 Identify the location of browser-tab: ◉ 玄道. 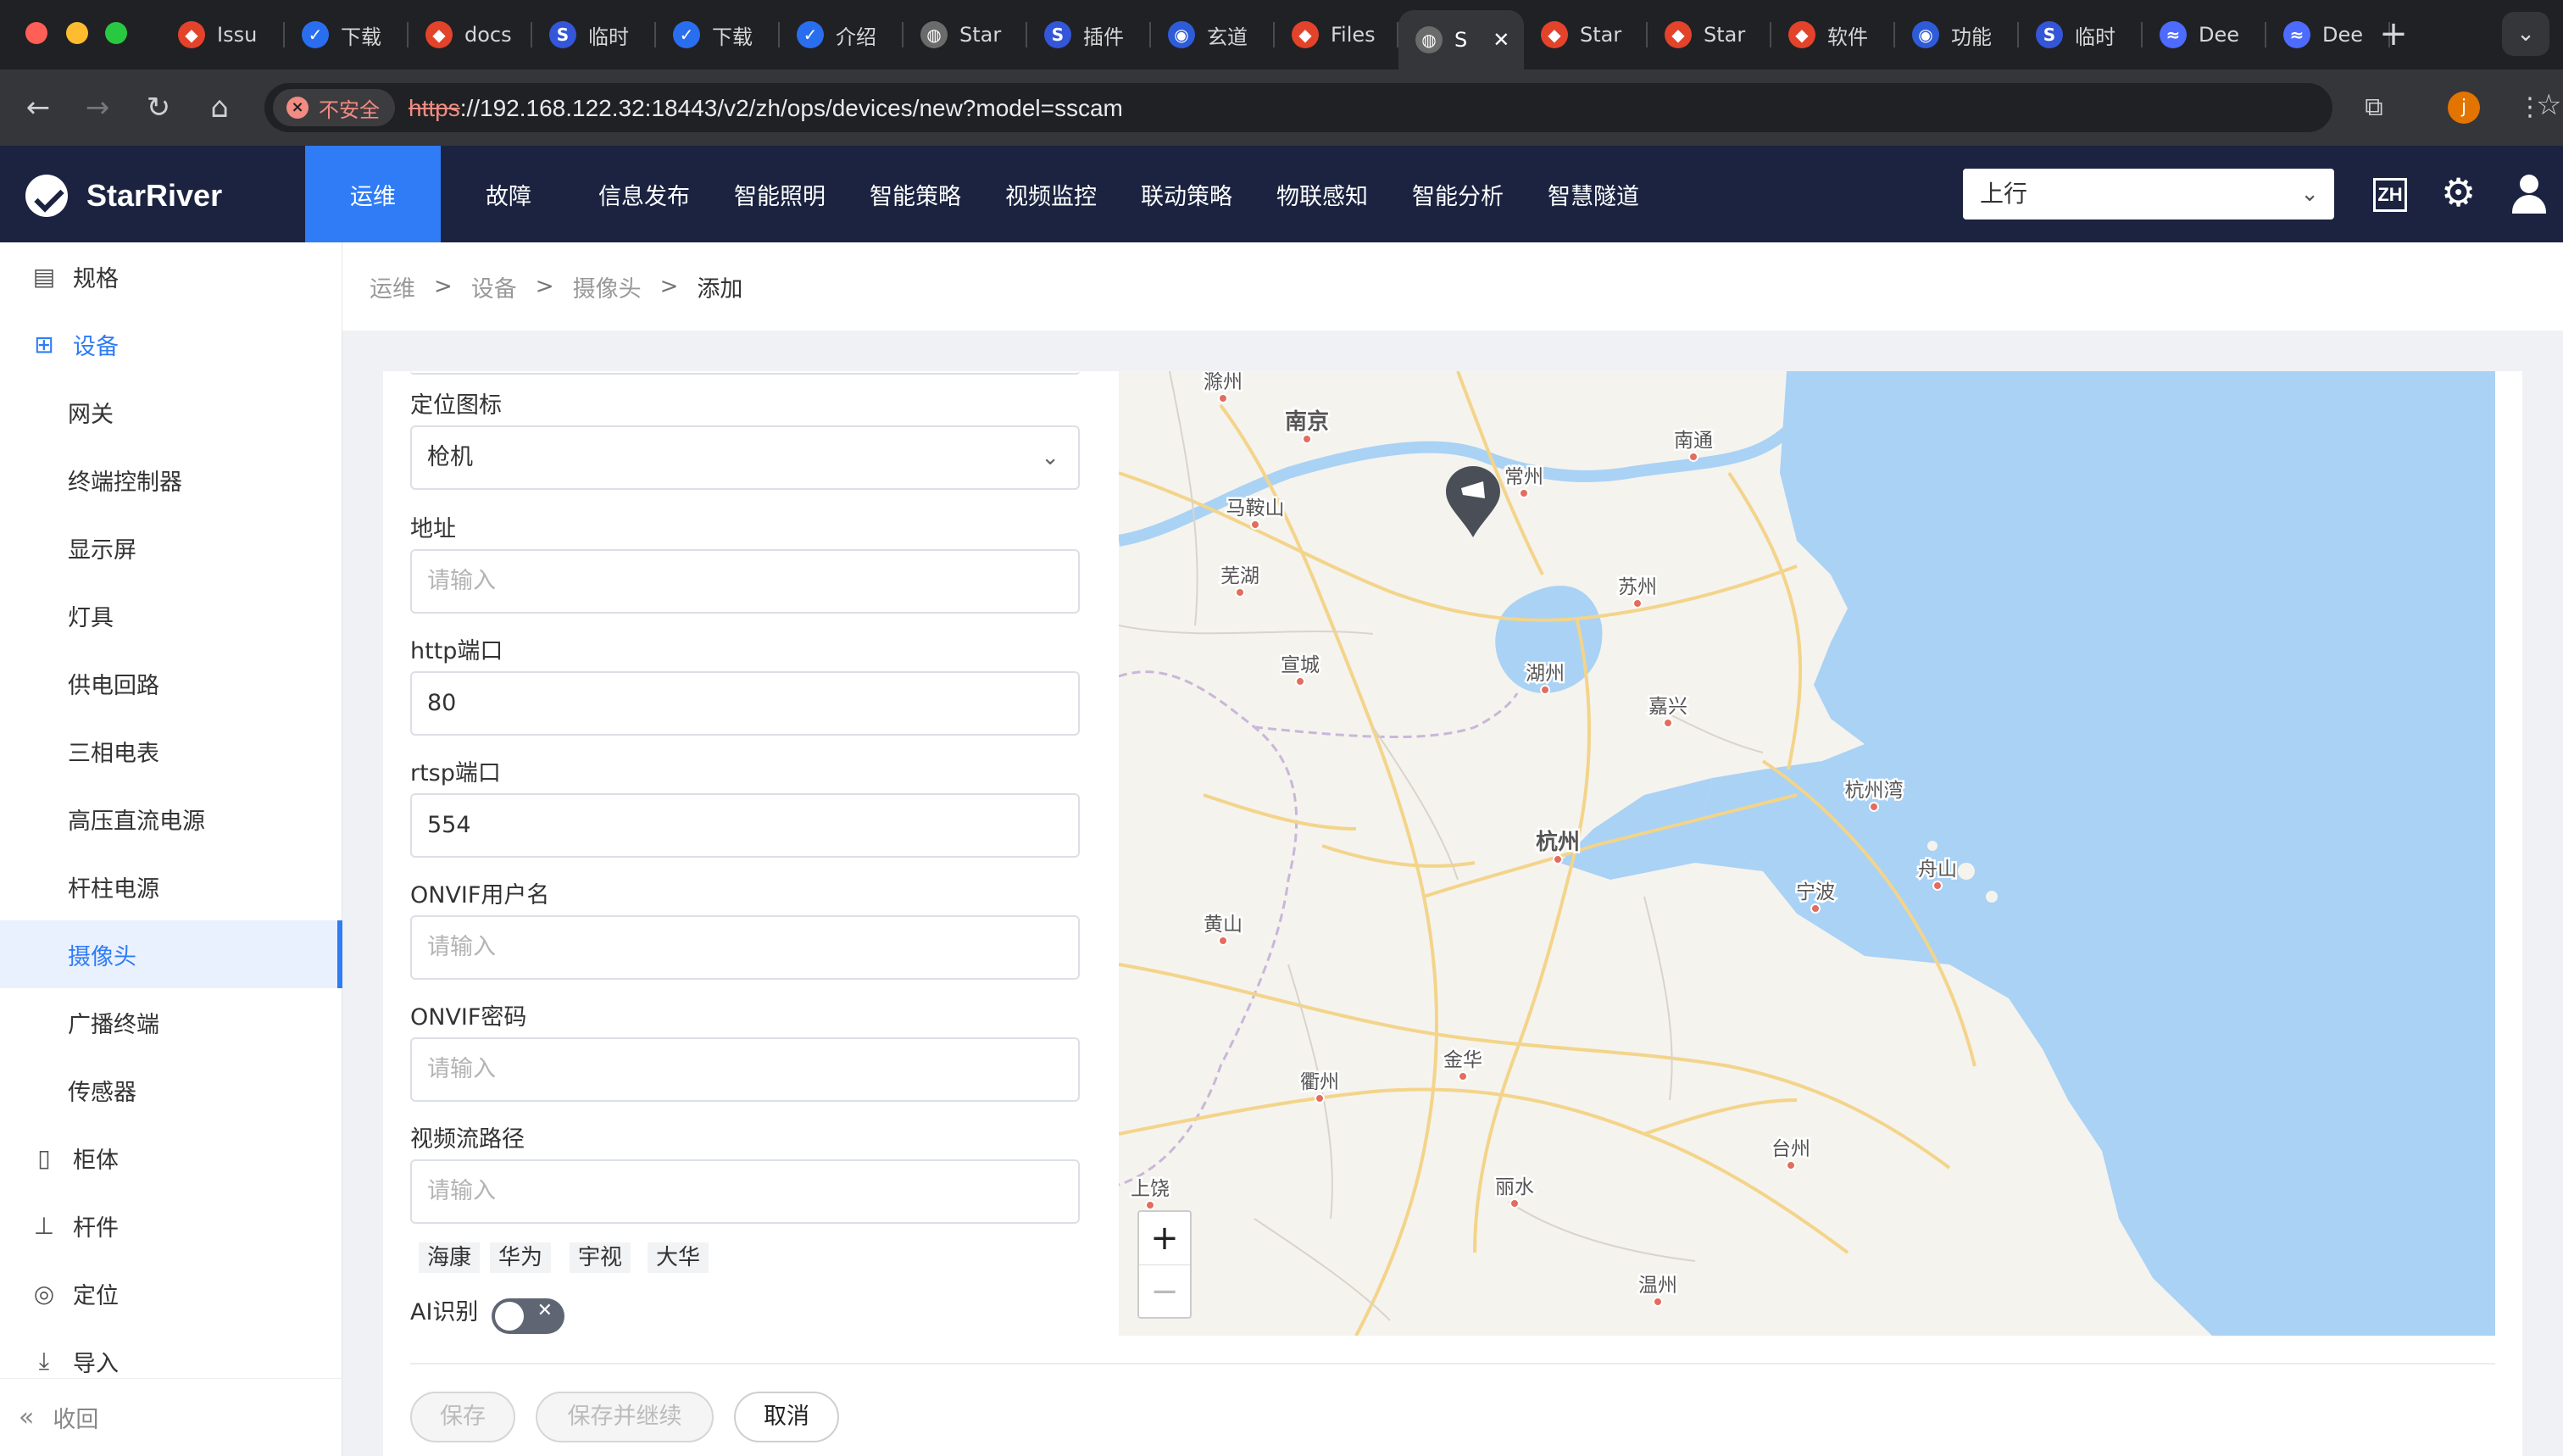
(1213, 34).